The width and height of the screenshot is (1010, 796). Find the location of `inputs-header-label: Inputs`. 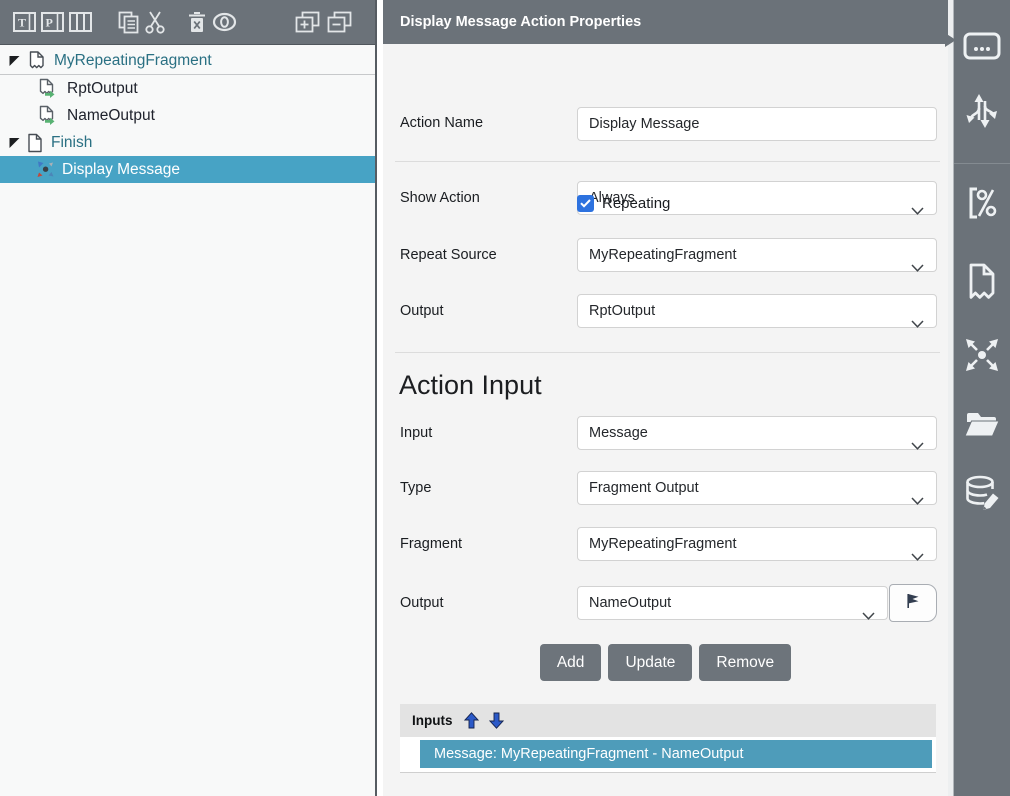

inputs-header-label: Inputs is located at coordinates (432, 720).